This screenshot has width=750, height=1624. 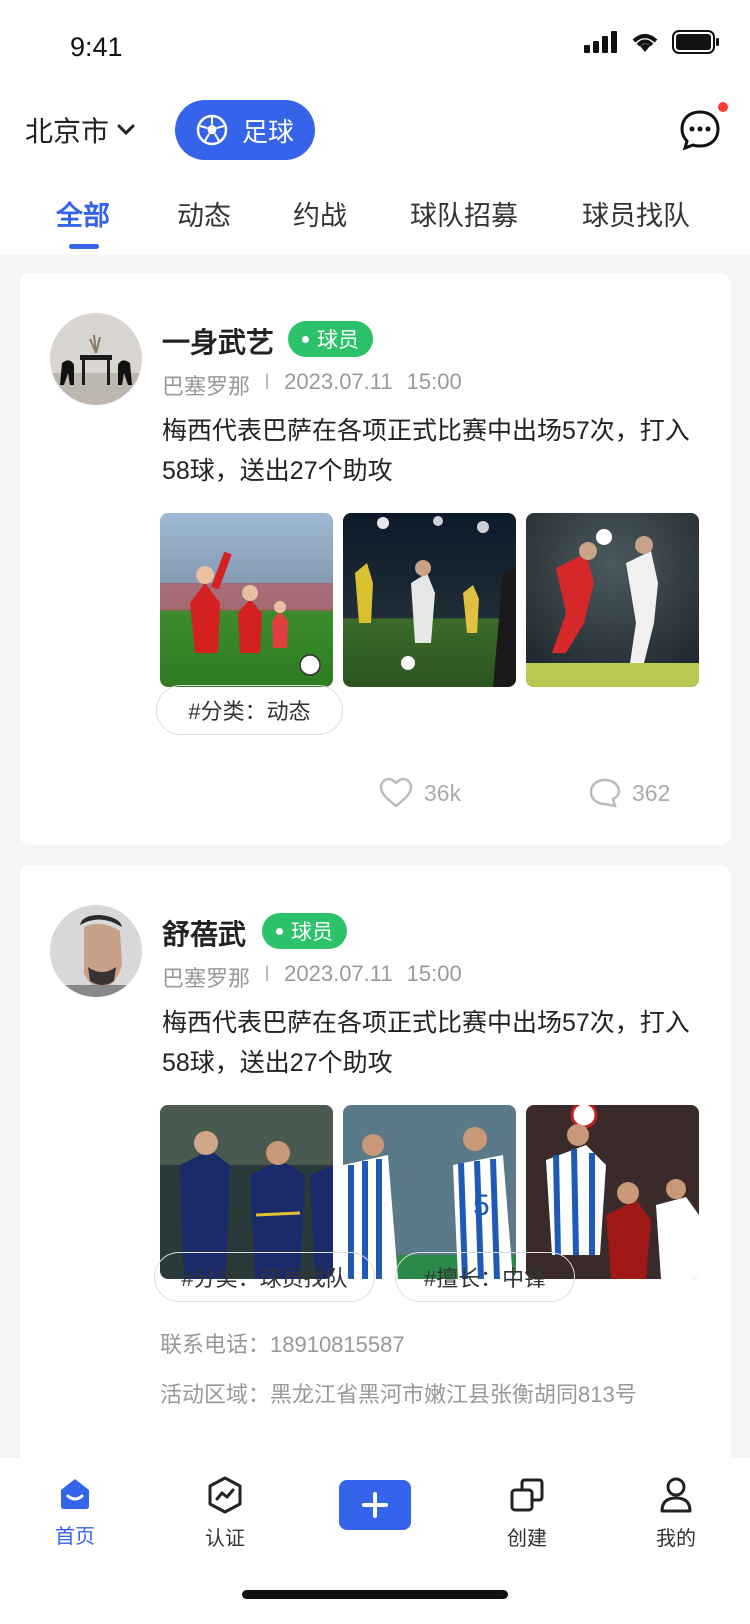 I want to click on home-icon, so click(x=75, y=1494).